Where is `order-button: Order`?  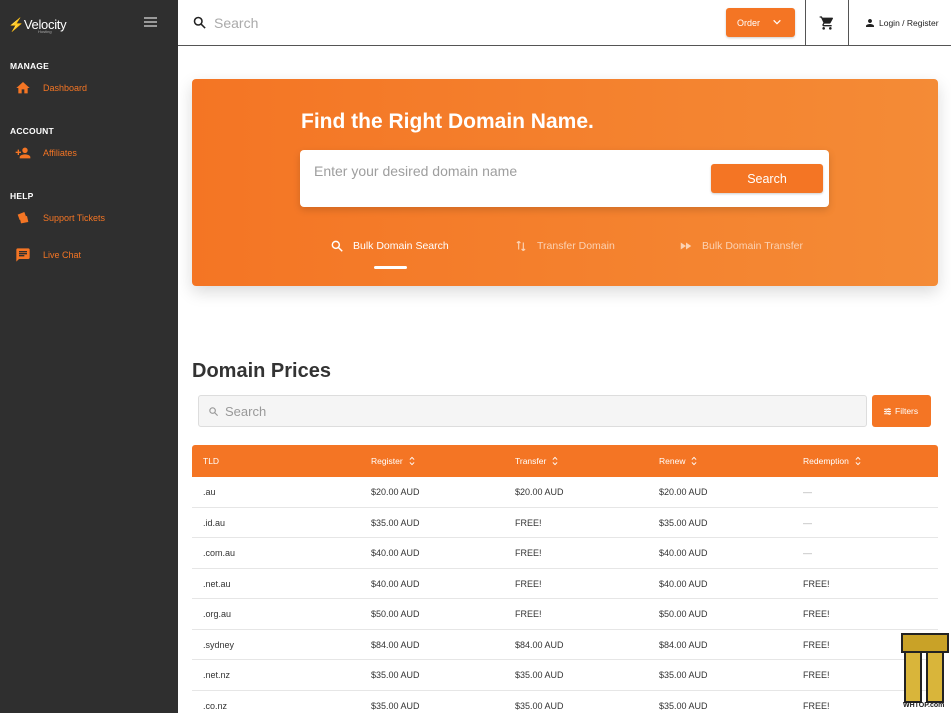 order-button: Order is located at coordinates (760, 22).